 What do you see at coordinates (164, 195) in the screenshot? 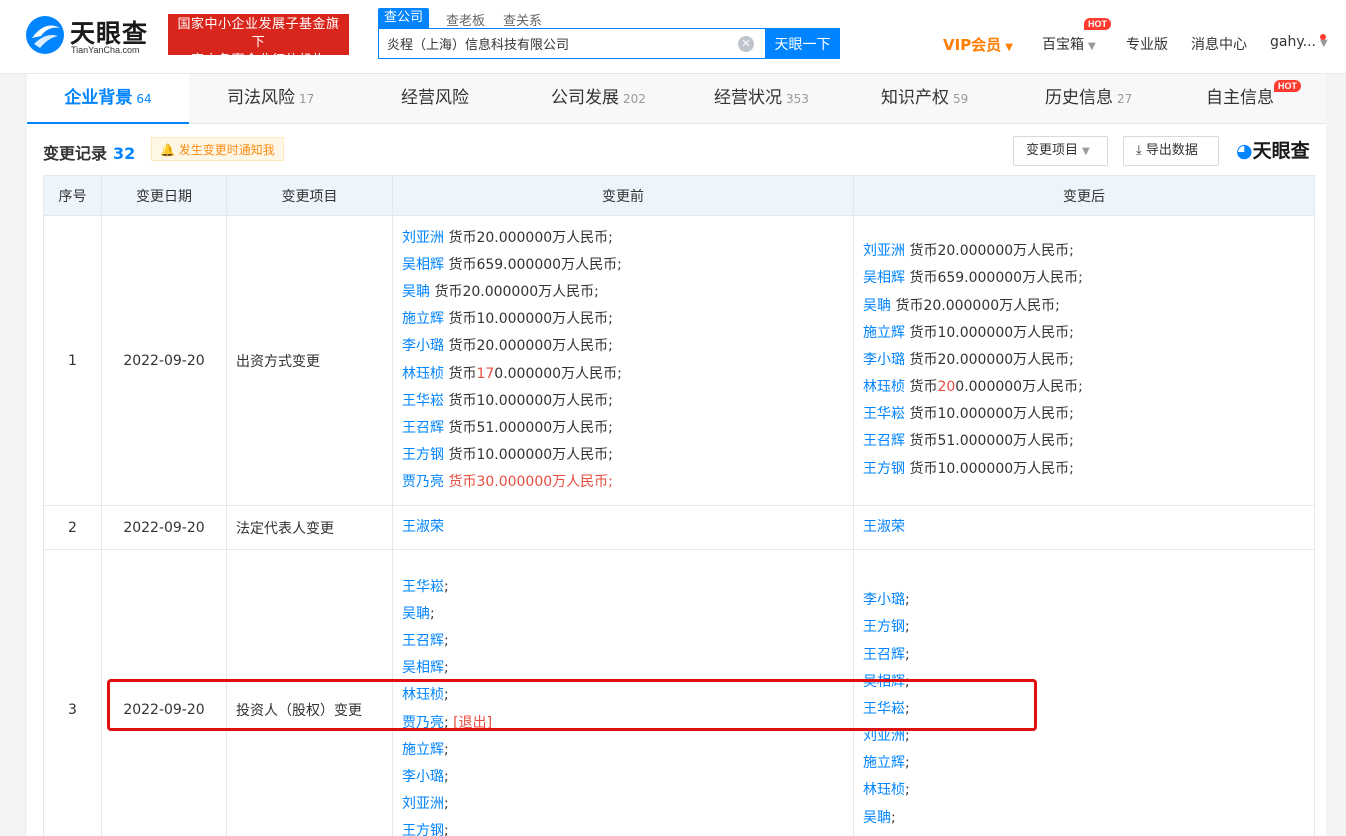
I see `col-header-date: 变更日期` at bounding box center [164, 195].